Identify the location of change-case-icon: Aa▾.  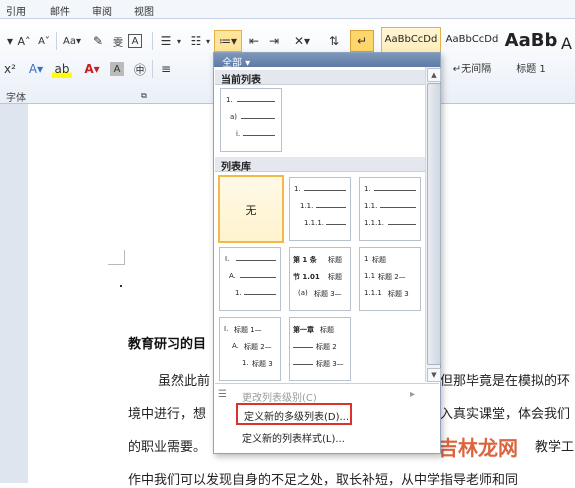
(72, 41).